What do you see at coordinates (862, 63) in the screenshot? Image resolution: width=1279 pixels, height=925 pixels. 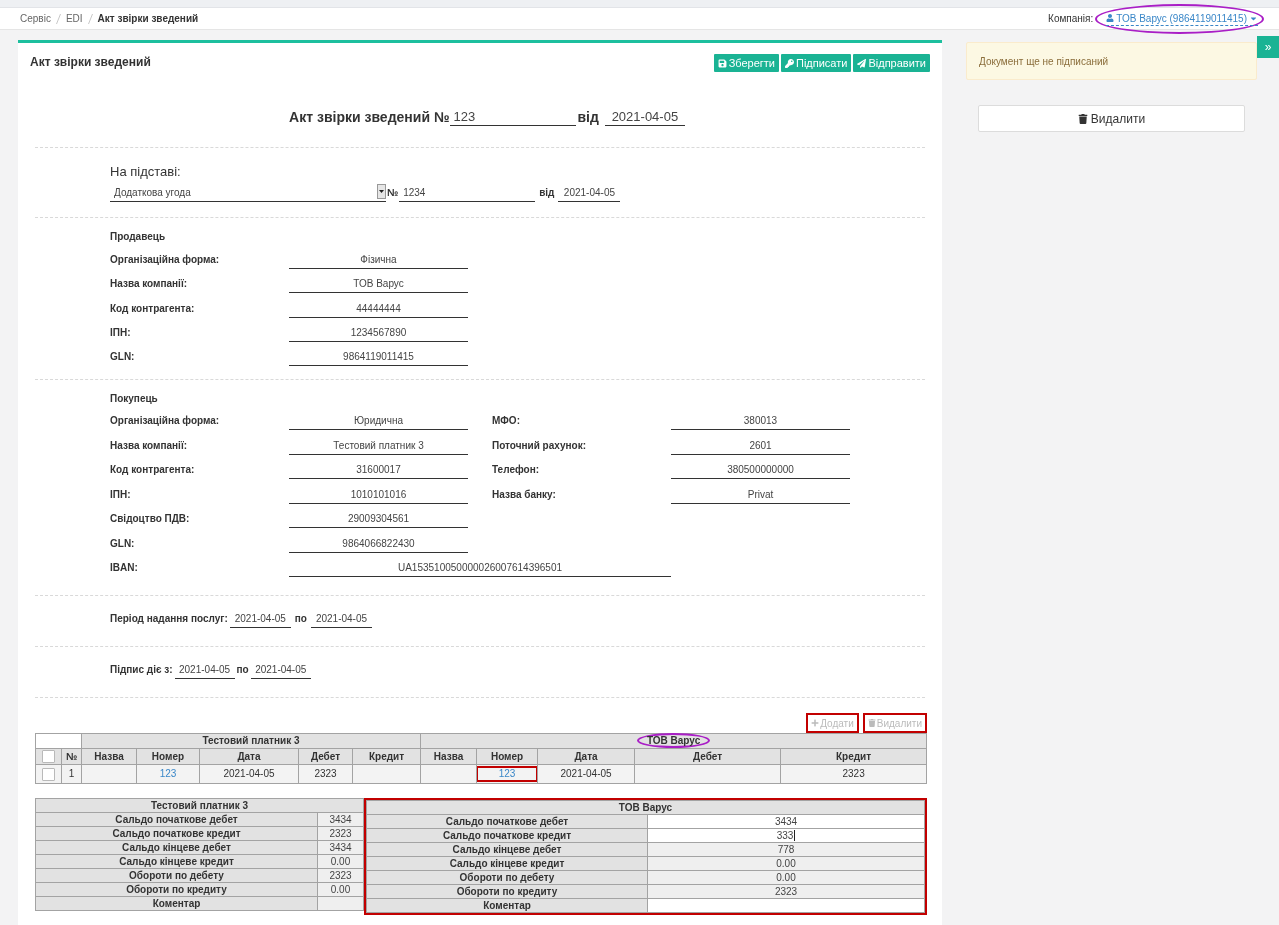 I see `paper-plane-icon` at bounding box center [862, 63].